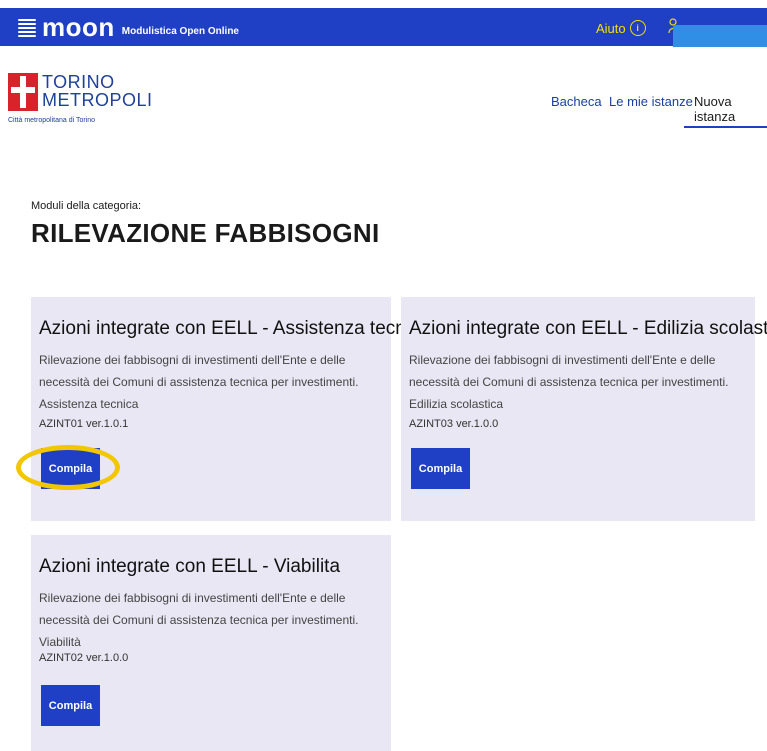  I want to click on card-code: AZINT01 ver.1.0.1, so click(84, 424).